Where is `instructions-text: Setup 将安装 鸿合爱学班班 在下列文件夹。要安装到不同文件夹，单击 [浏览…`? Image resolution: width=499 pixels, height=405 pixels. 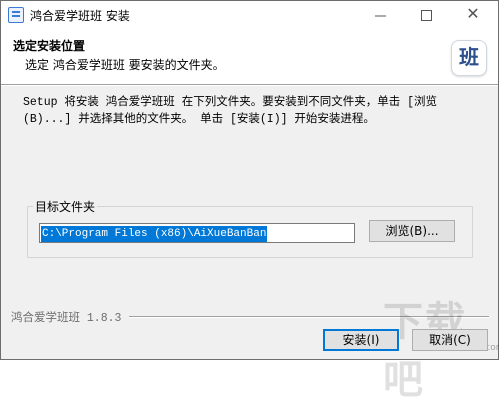 instructions-text: Setup 将安装 鸿合爱学班班 在下列文件夹。要安装到不同文件夹，单击 [浏览… is located at coordinates (248, 111).